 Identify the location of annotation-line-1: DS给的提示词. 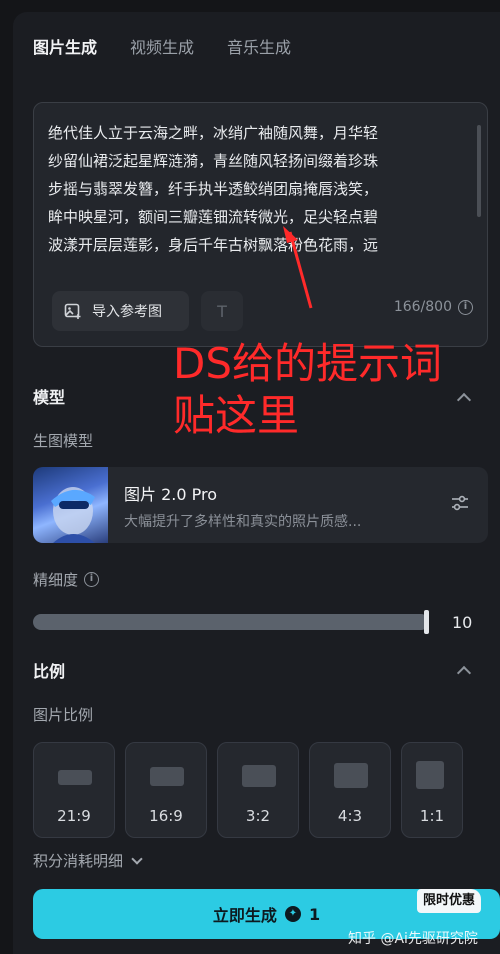
(308, 363).